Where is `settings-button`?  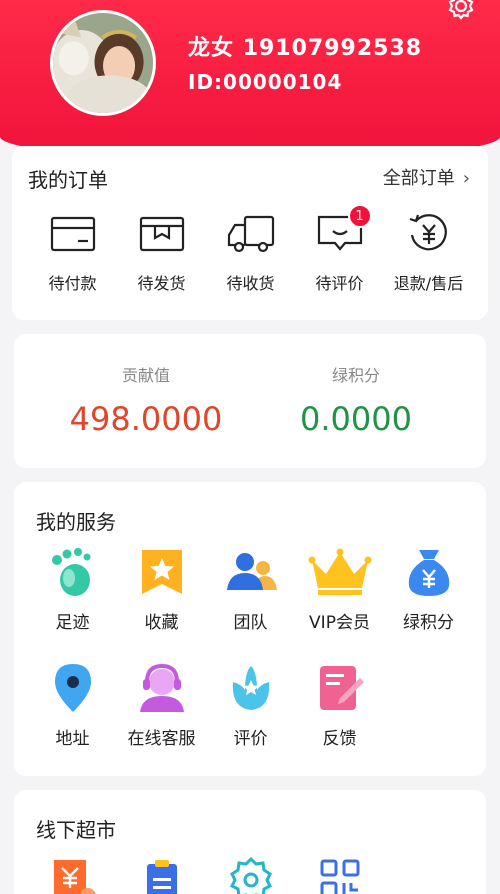 settings-button is located at coordinates (461, 13).